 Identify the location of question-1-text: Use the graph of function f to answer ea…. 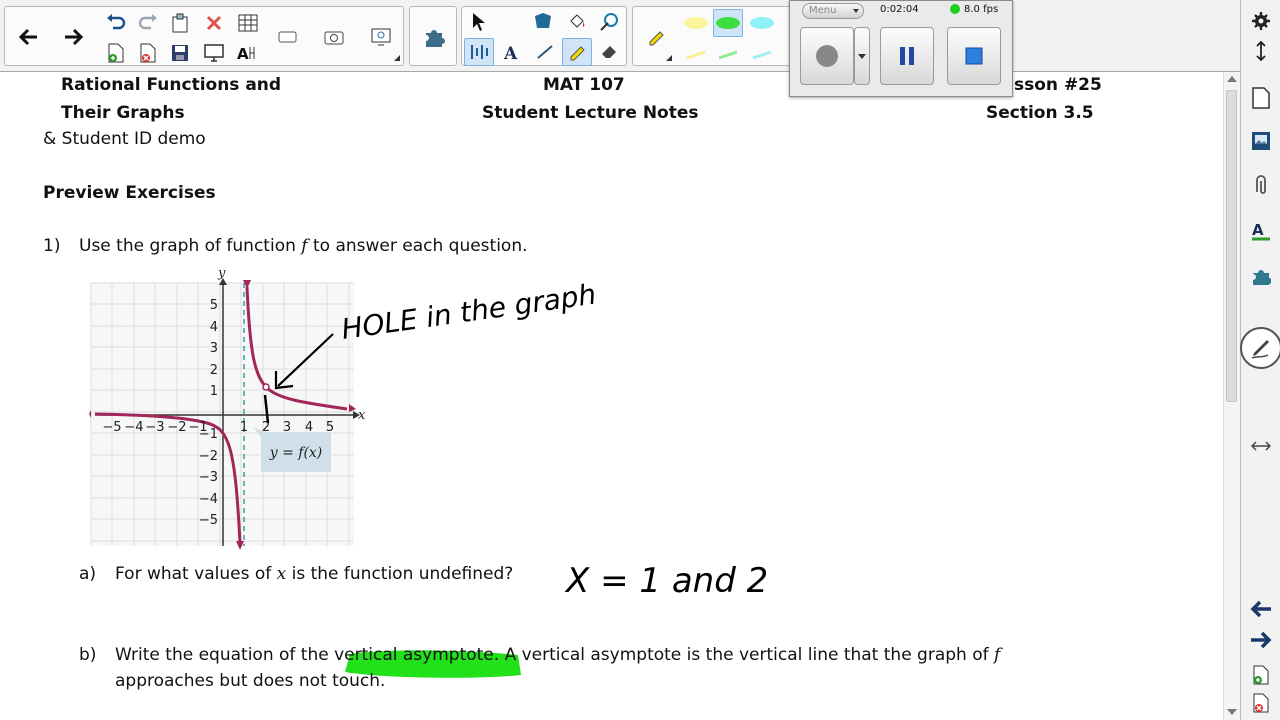
(303, 246).